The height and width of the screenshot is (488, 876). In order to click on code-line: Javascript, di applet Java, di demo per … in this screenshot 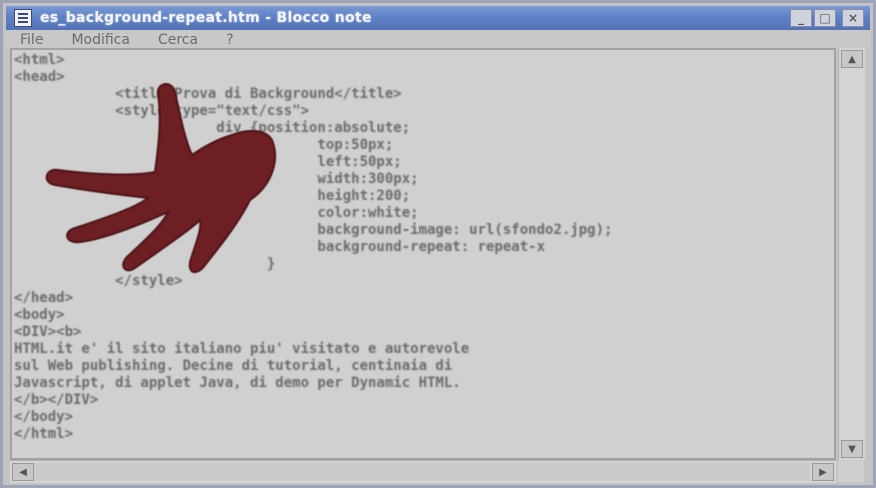, I will do `click(237, 383)`.